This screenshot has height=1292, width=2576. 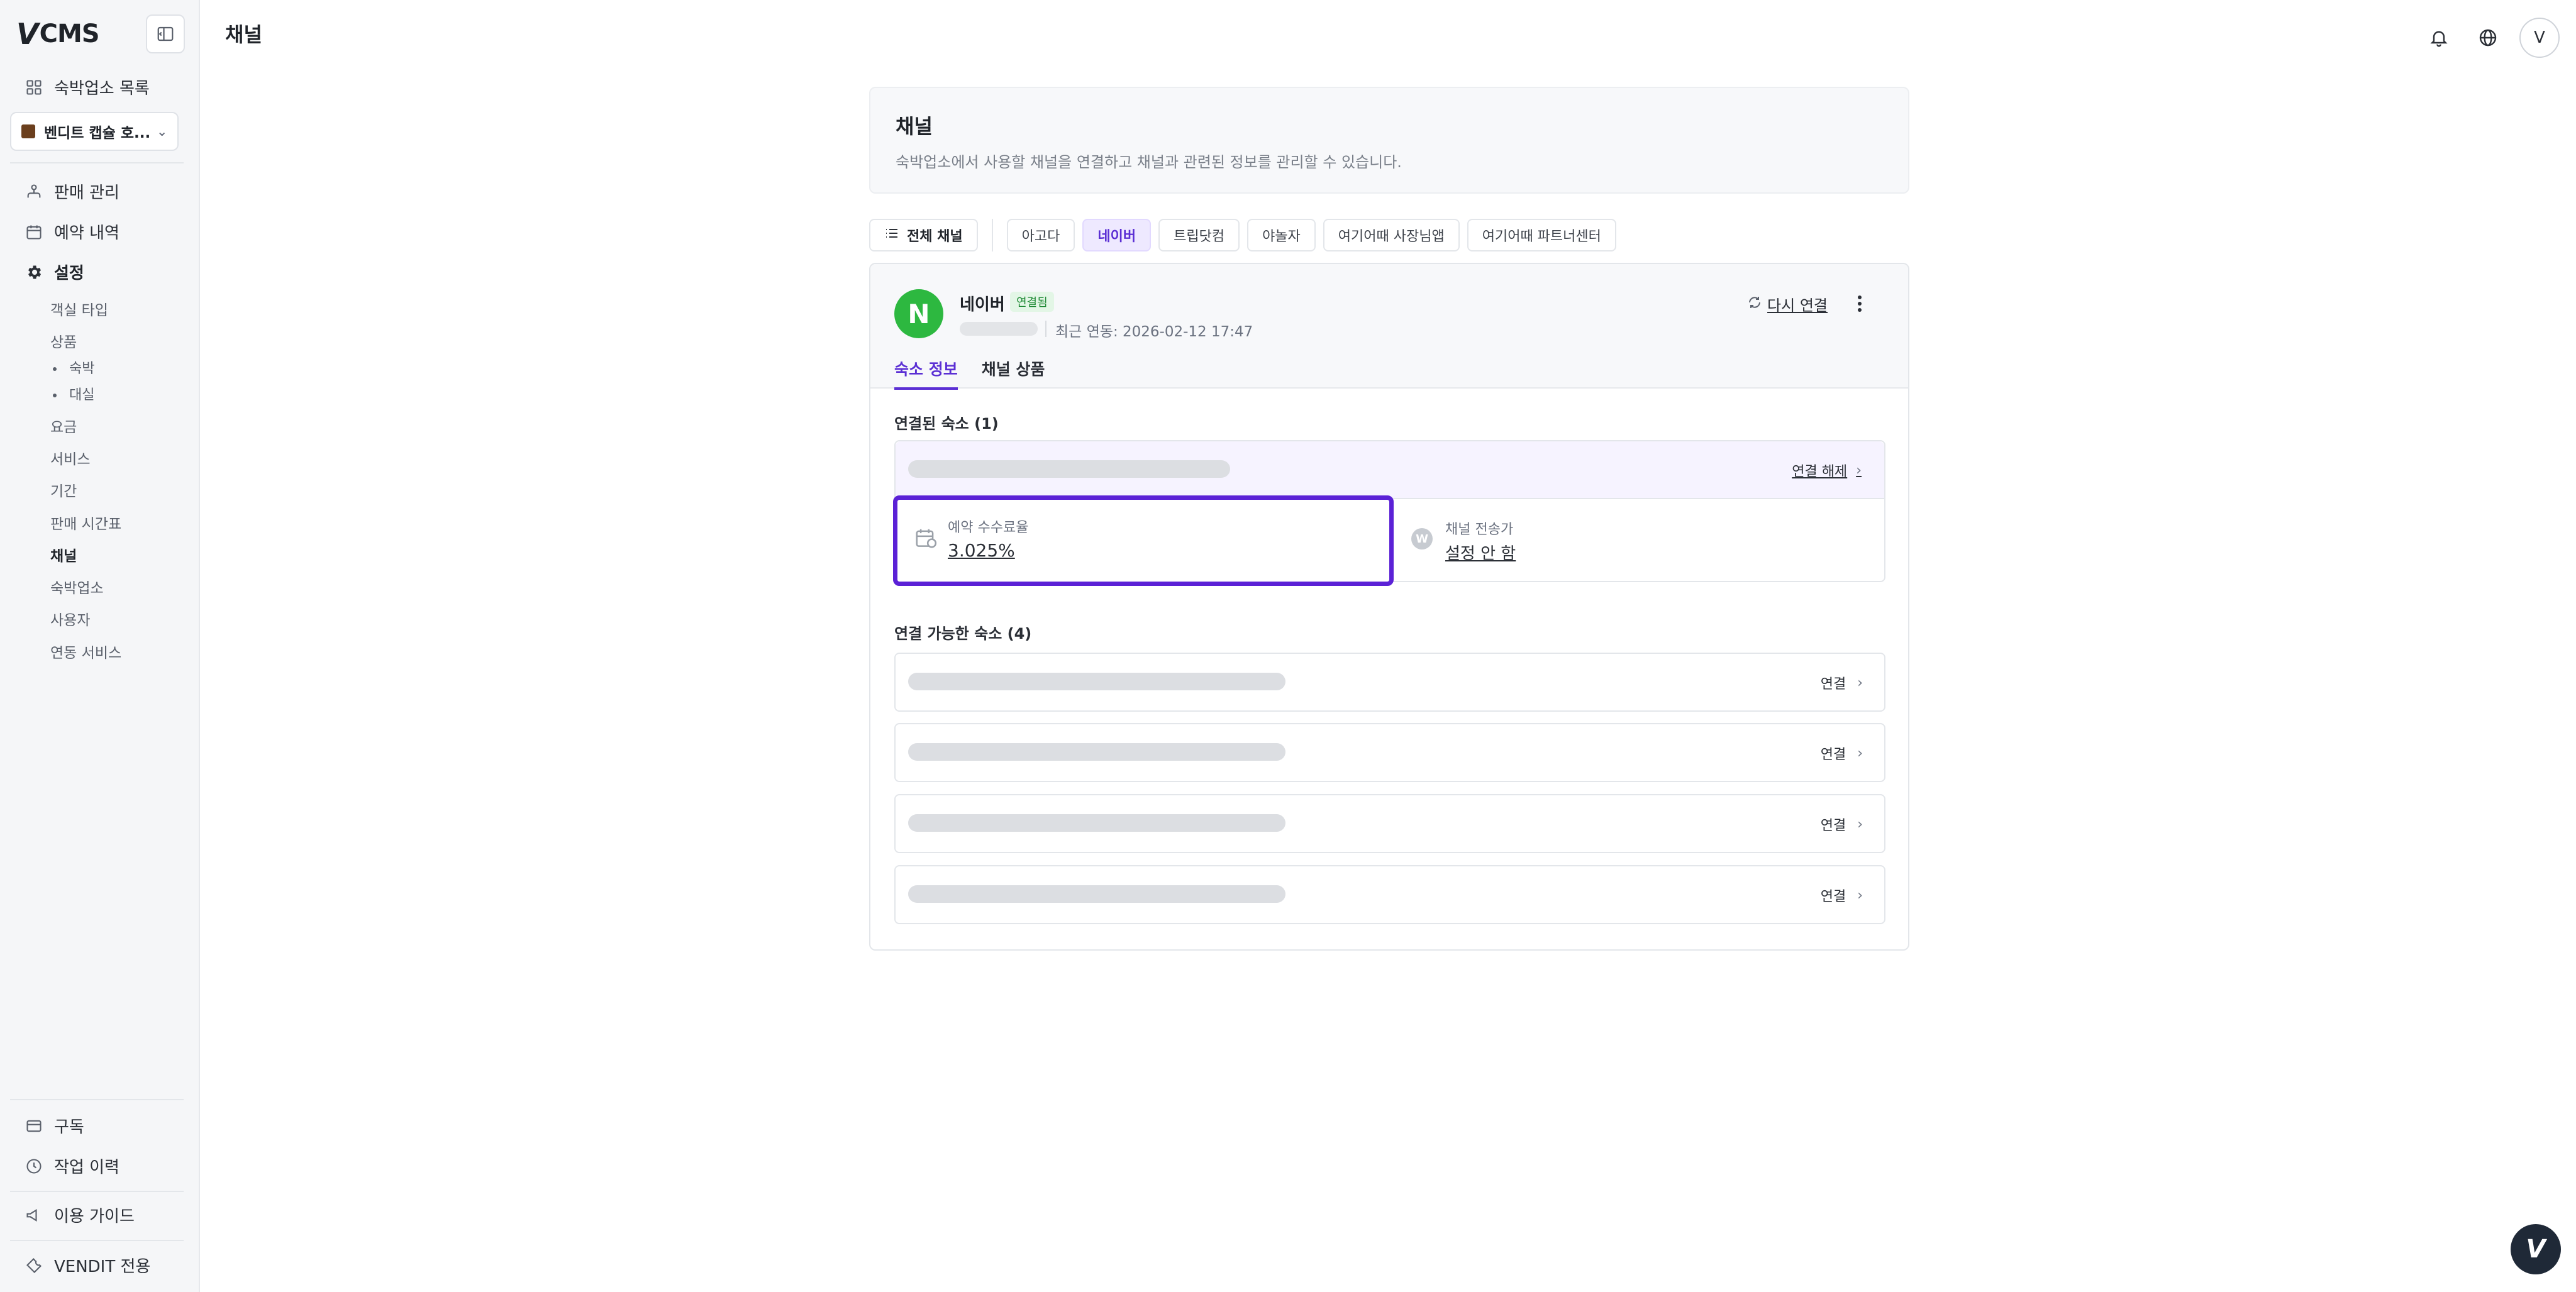 I want to click on sidebar-item-guide: 이용 가이드, so click(x=79, y=1215).